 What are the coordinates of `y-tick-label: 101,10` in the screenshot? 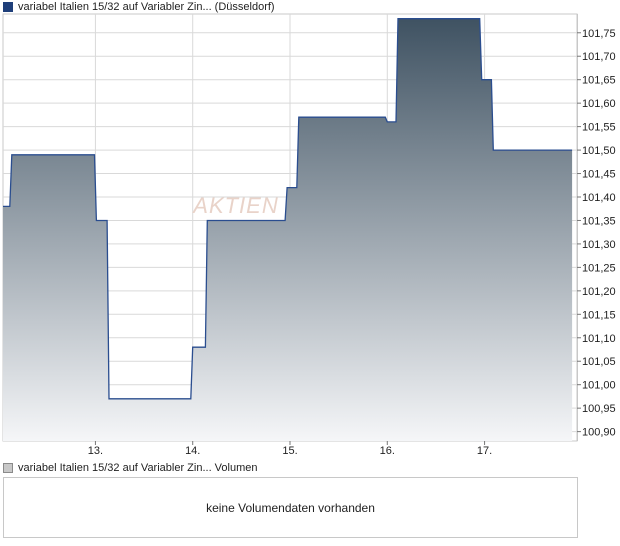 It's located at (599, 339).